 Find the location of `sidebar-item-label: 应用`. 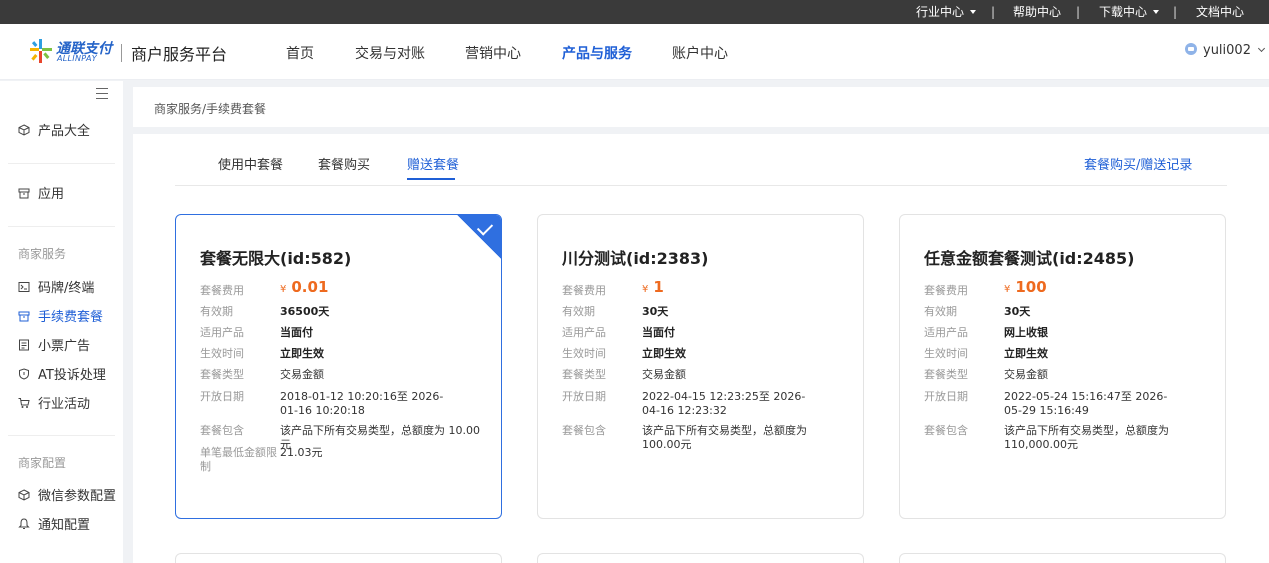

sidebar-item-label: 应用 is located at coordinates (51, 194).